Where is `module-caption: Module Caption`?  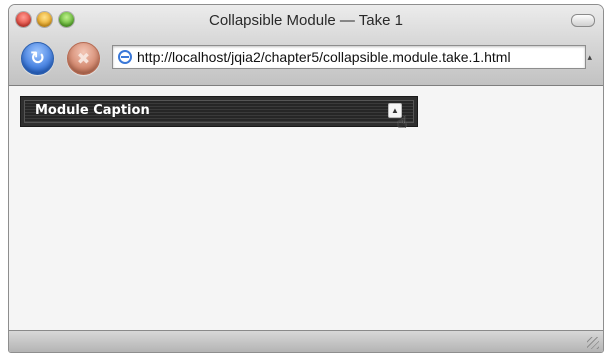 module-caption: Module Caption is located at coordinates (92, 110).